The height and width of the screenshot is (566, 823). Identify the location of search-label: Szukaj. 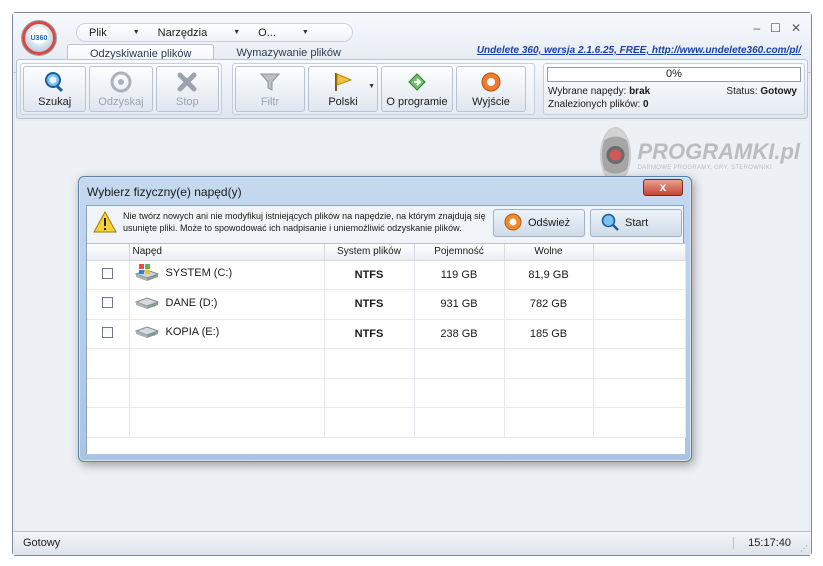
(55, 102).